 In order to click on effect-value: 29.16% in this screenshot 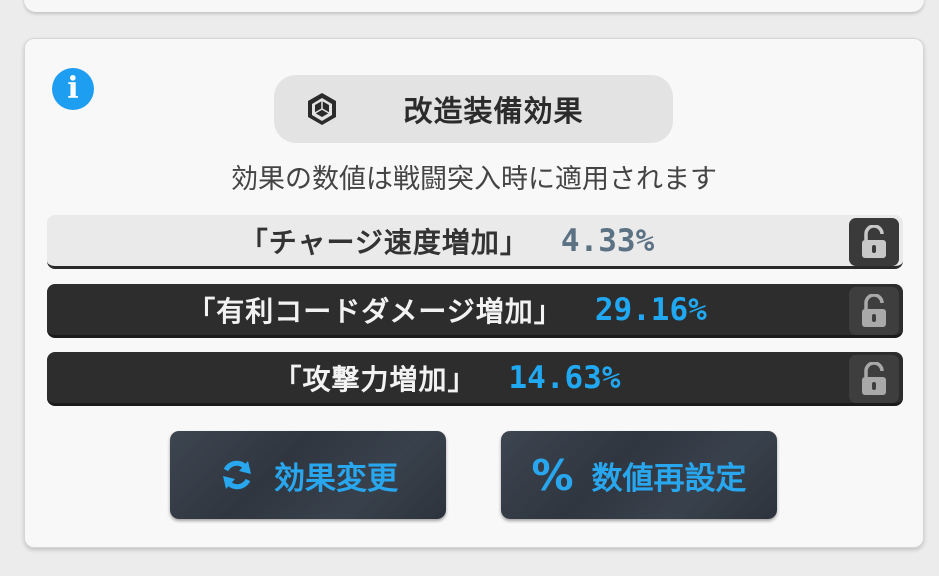, I will do `click(650, 309)`.